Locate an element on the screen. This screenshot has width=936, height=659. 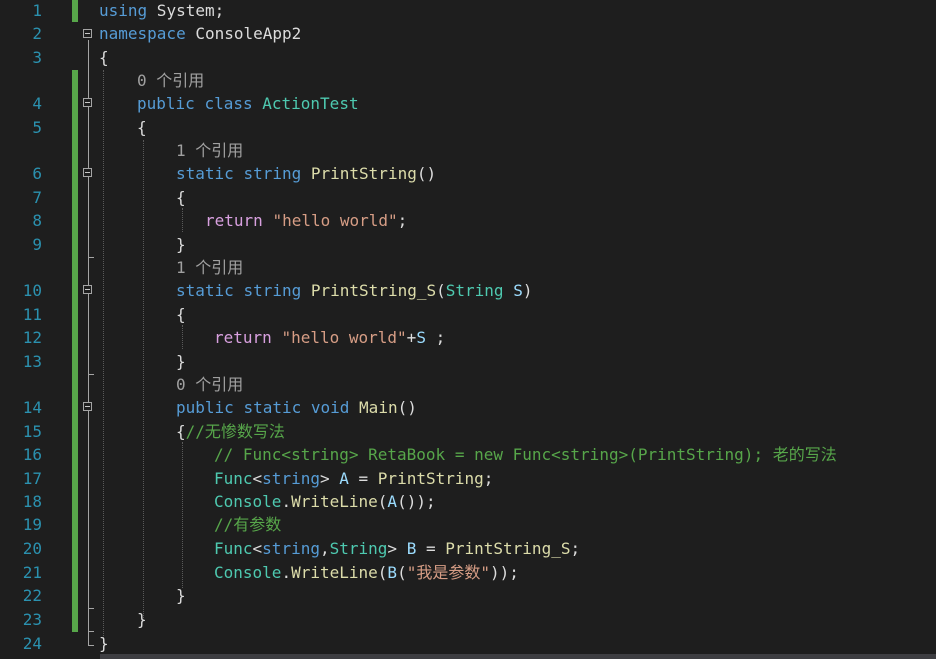
line-number: 19 is located at coordinates (32, 524).